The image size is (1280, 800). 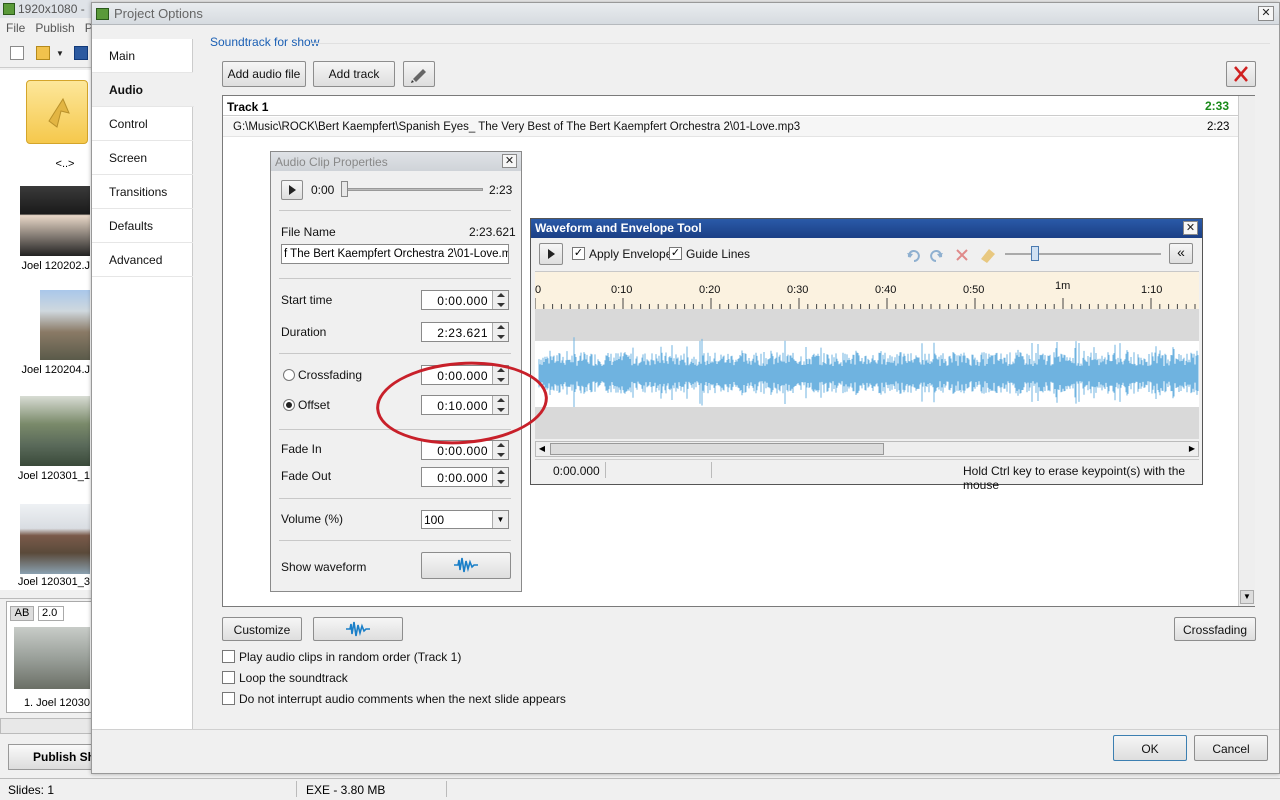 What do you see at coordinates (143, 90) in the screenshot?
I see `nav-audio: Audio` at bounding box center [143, 90].